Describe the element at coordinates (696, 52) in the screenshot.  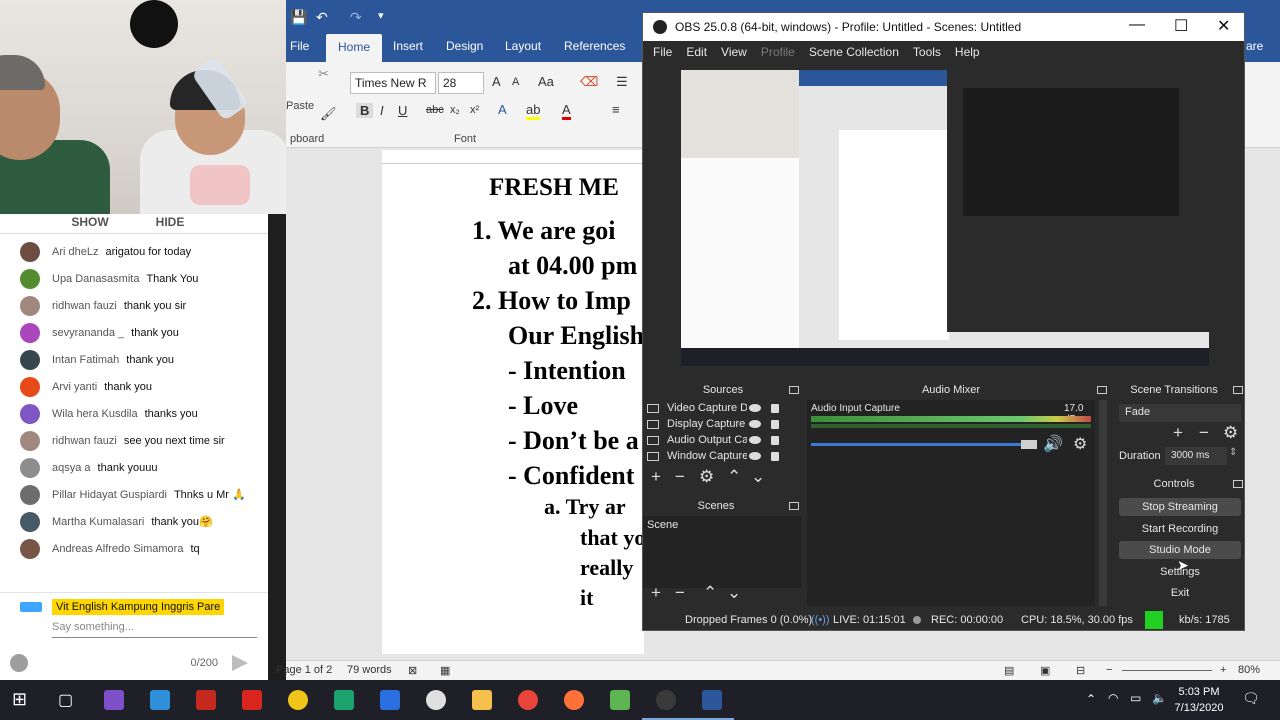
I see `menu-edit: Edit` at that location.